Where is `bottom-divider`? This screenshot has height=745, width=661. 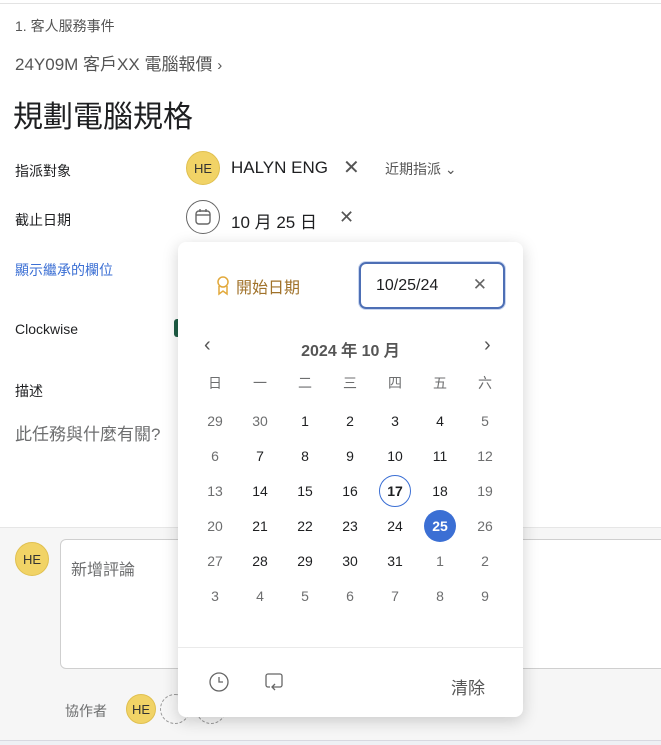 bottom-divider is located at coordinates (330, 742).